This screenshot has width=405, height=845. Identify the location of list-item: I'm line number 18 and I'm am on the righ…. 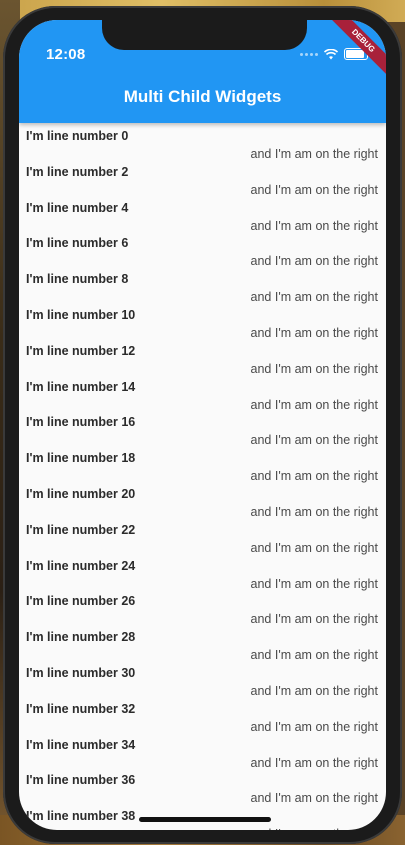
(202, 464).